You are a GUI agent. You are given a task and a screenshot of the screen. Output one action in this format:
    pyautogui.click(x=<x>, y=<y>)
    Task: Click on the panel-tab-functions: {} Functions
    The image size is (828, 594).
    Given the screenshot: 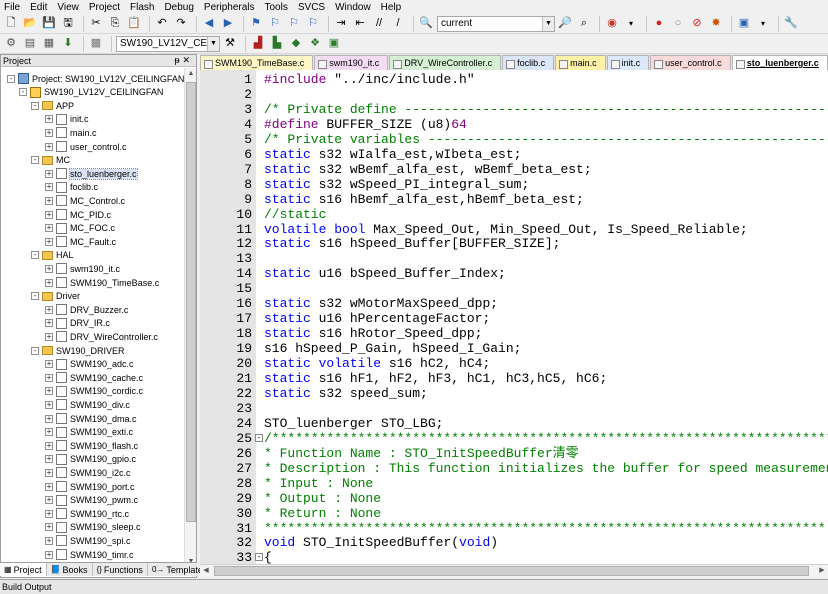 What is the action you would take?
    pyautogui.click(x=120, y=569)
    